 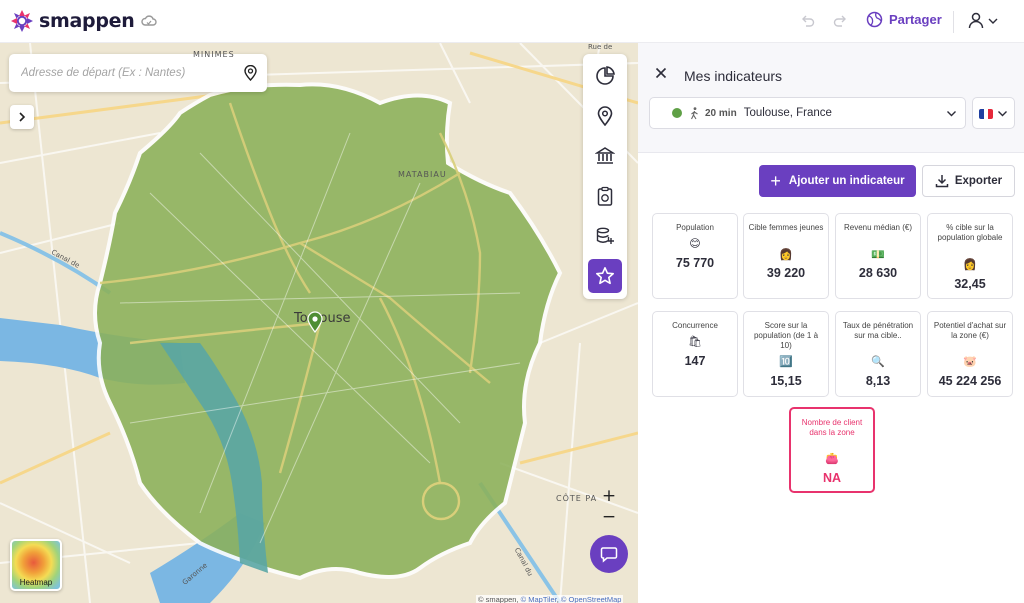 I want to click on redo-icon, so click(x=840, y=21).